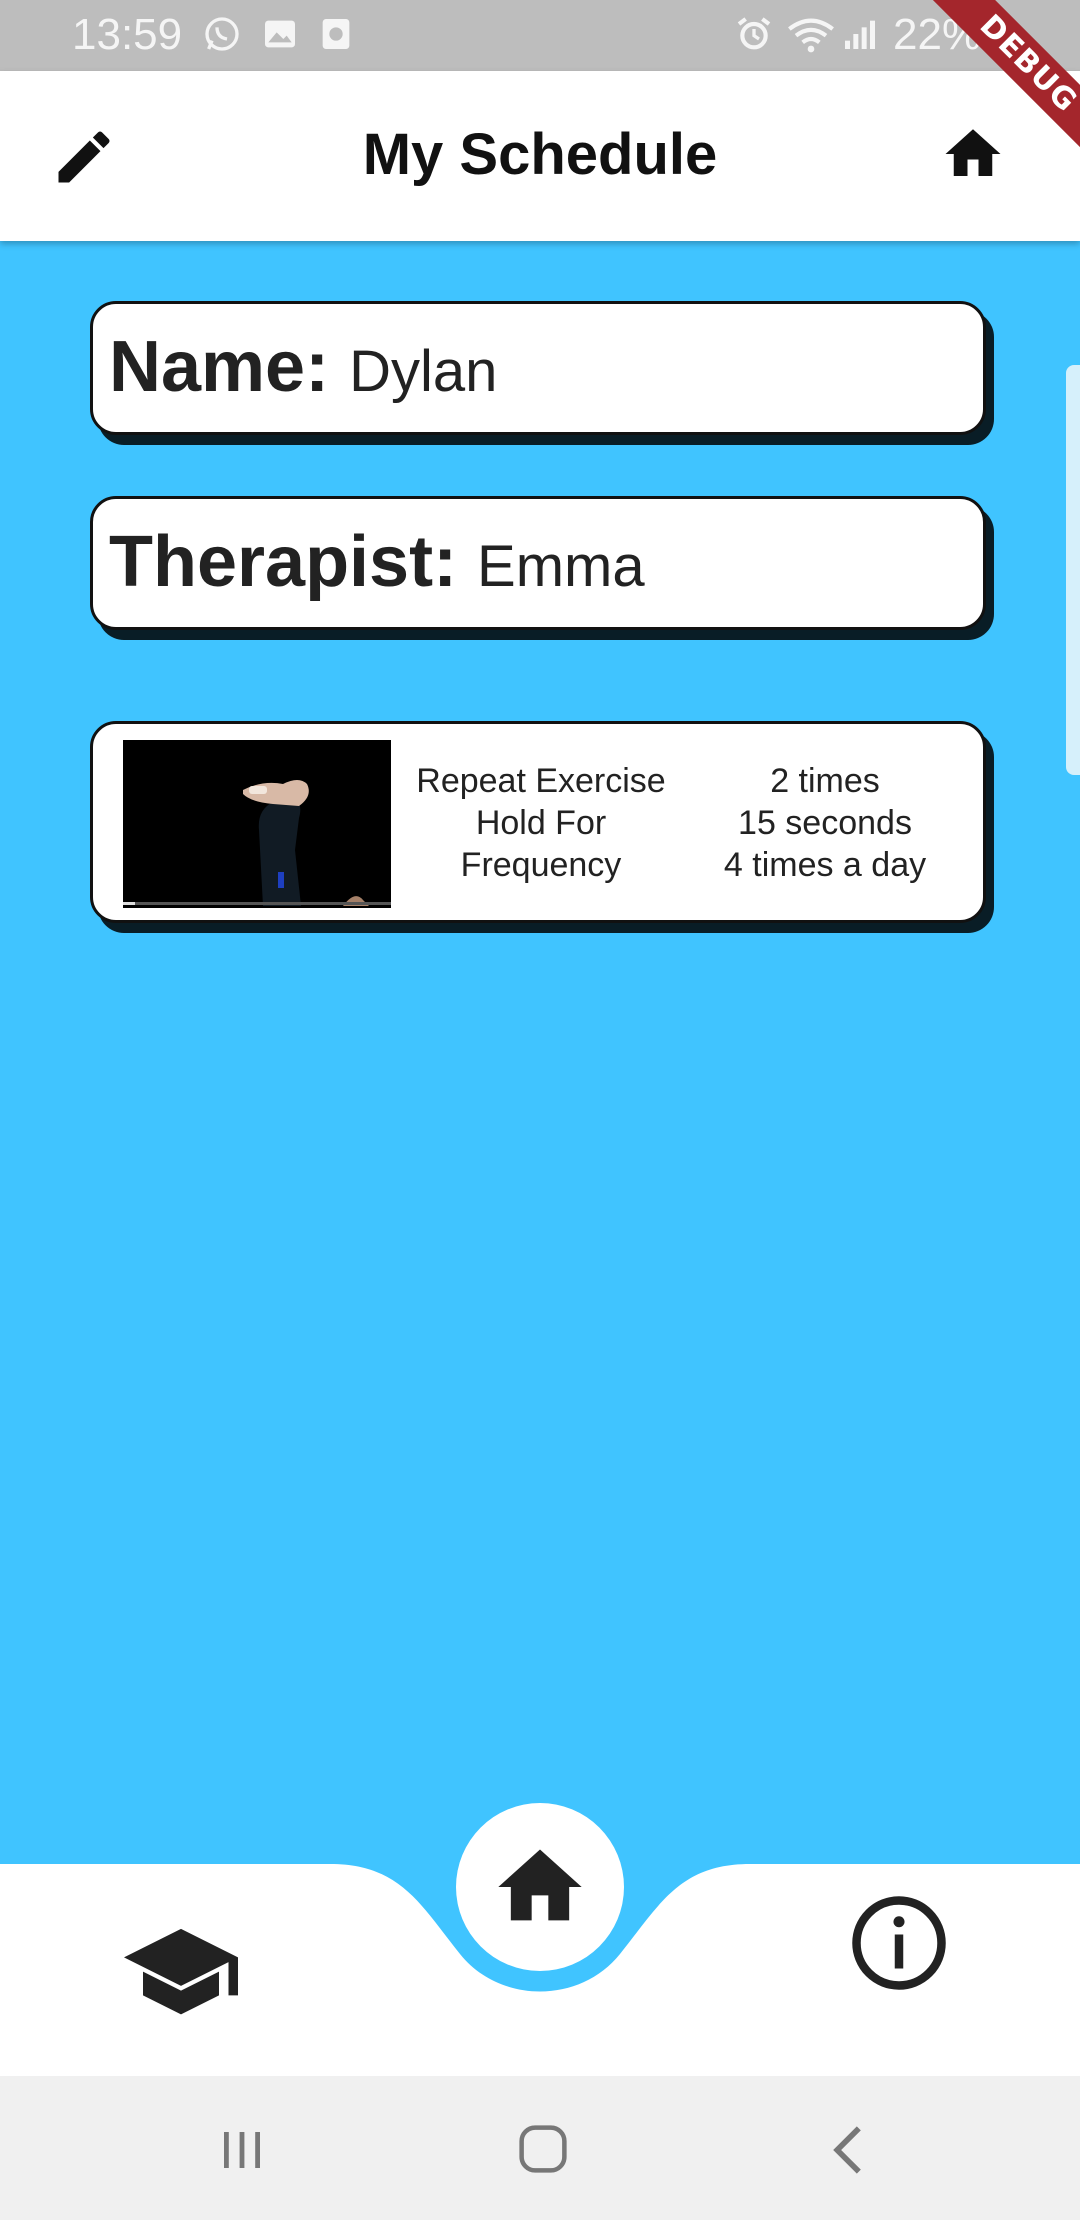 Image resolution: width=1080 pixels, height=2220 pixels. Describe the element at coordinates (181, 1974) in the screenshot. I see `graduation-cap-icon` at that location.